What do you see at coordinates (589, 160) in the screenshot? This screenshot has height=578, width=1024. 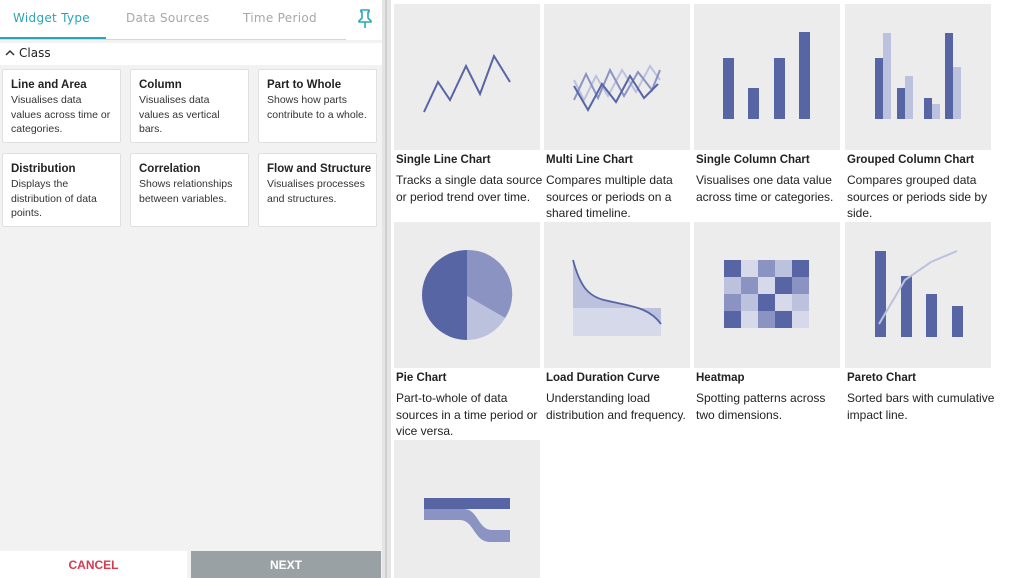 I see `widget-title: Multi Line Chart` at bounding box center [589, 160].